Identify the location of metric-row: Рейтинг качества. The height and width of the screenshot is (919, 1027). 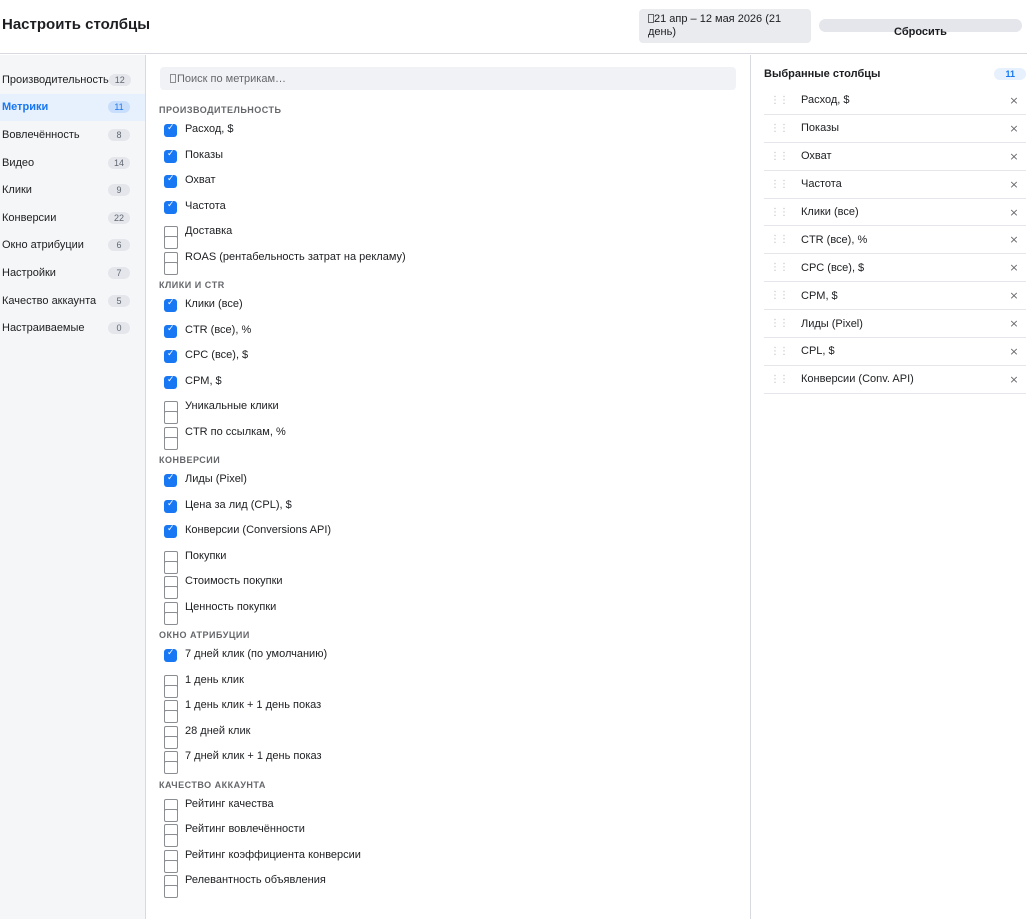
(449, 808).